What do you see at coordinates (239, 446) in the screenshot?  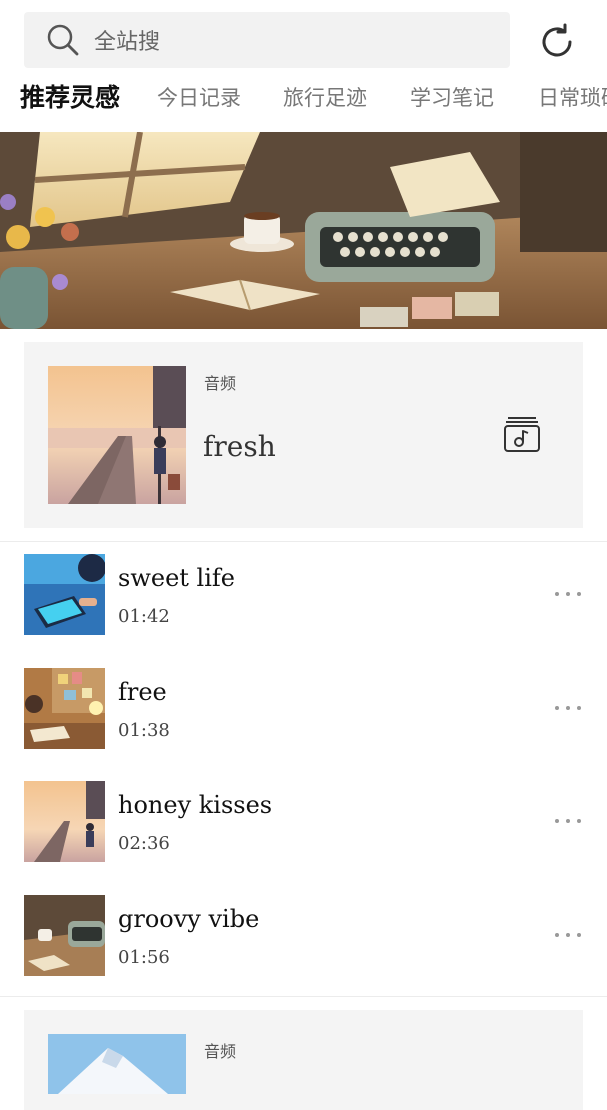 I see `featured-title: fresh` at bounding box center [239, 446].